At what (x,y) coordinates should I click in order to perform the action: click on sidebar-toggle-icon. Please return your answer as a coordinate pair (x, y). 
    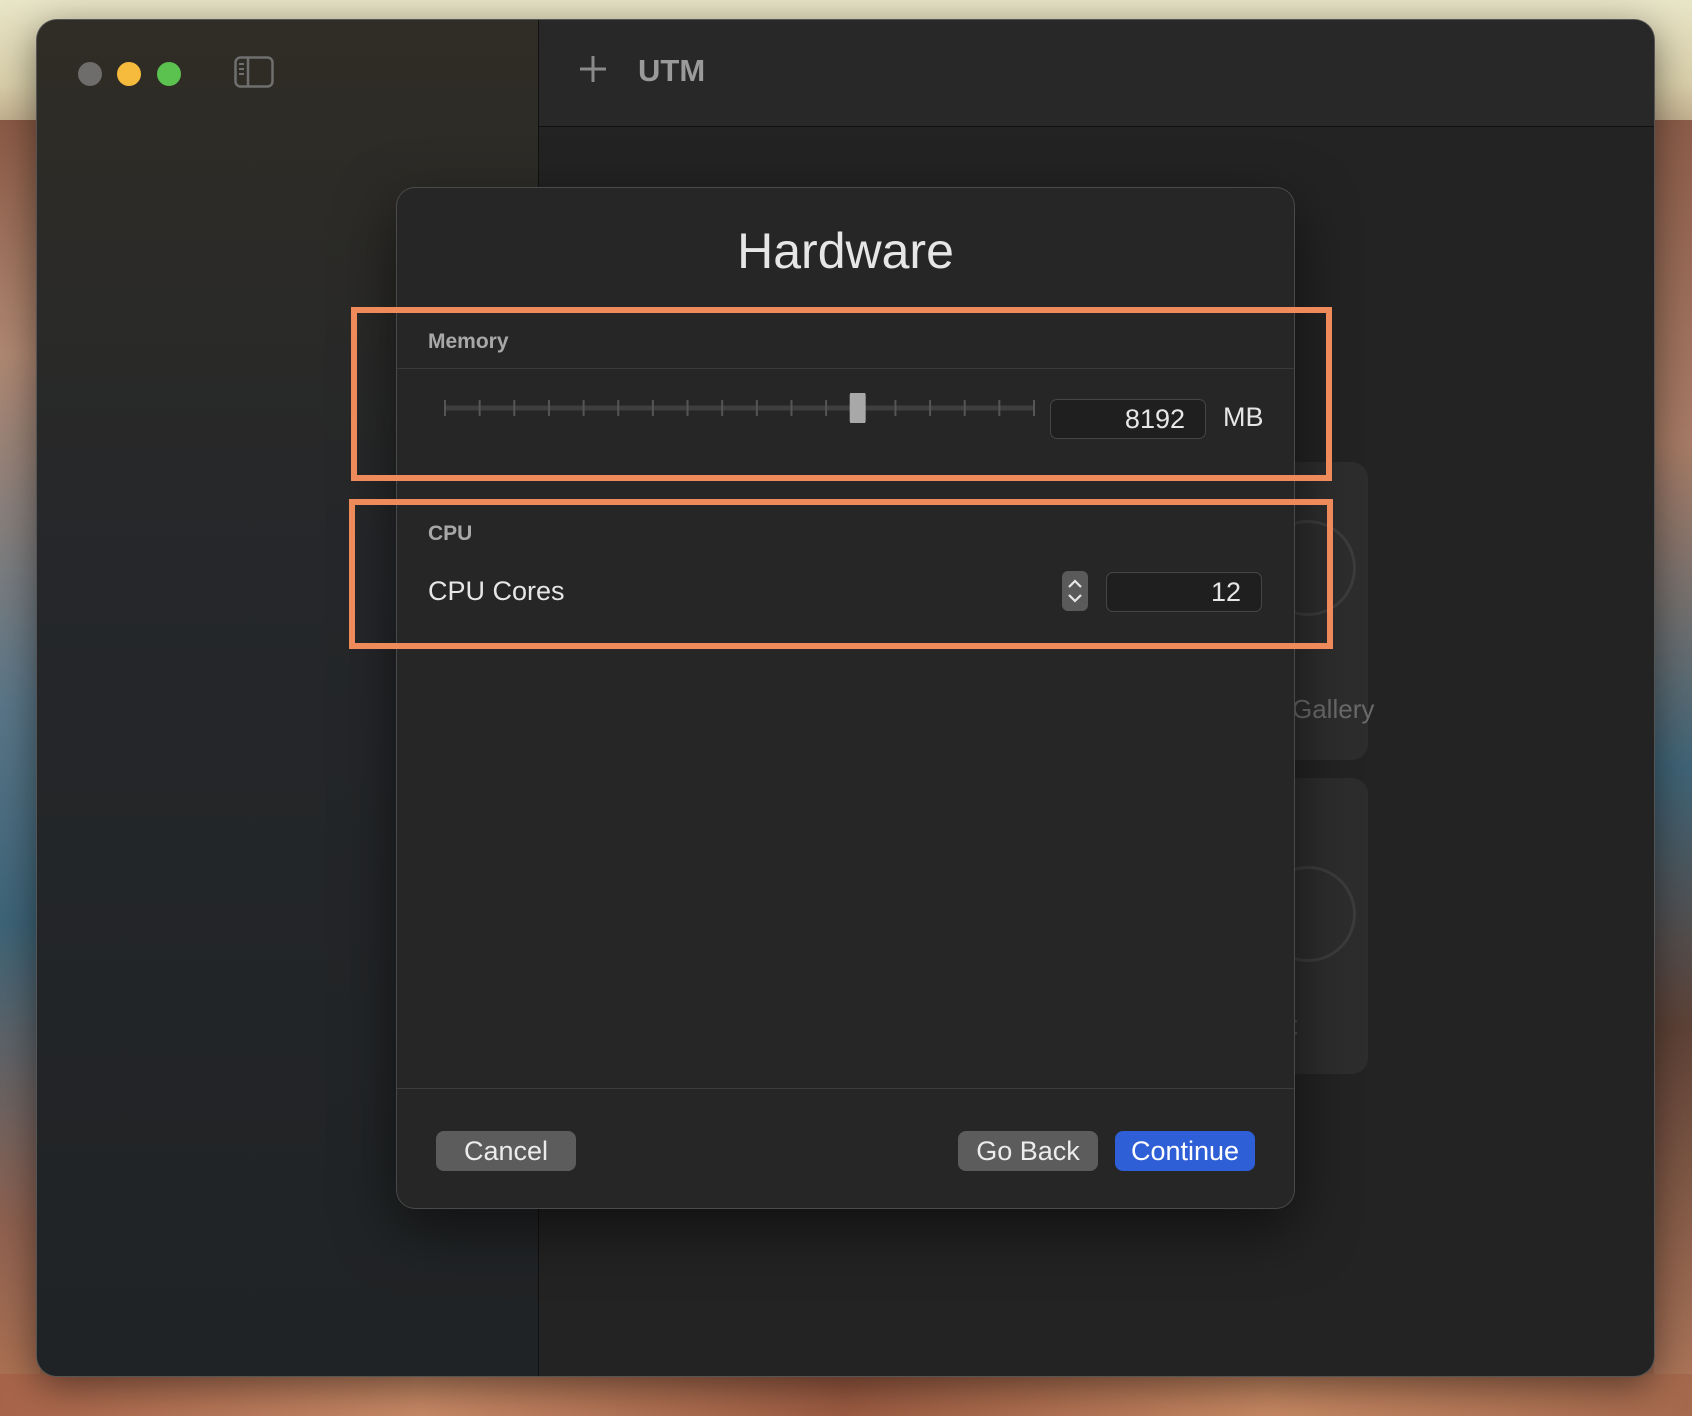
    Looking at the image, I should click on (254, 72).